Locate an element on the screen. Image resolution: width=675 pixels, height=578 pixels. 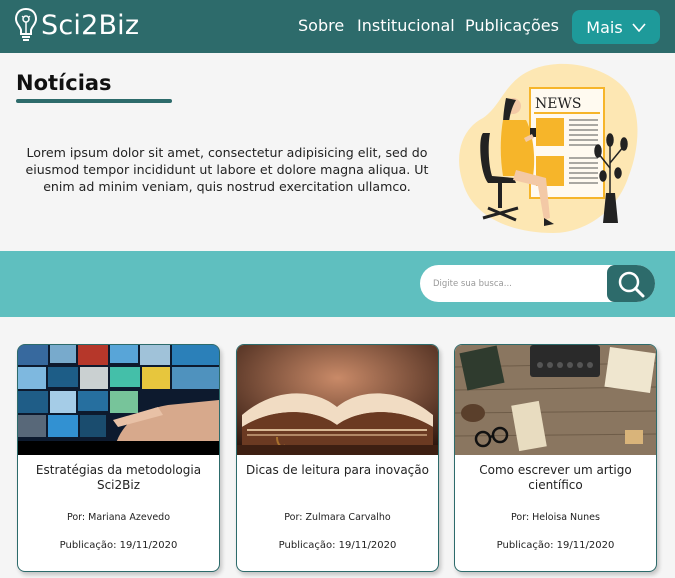
card-image-open-book is located at coordinates (337, 400).